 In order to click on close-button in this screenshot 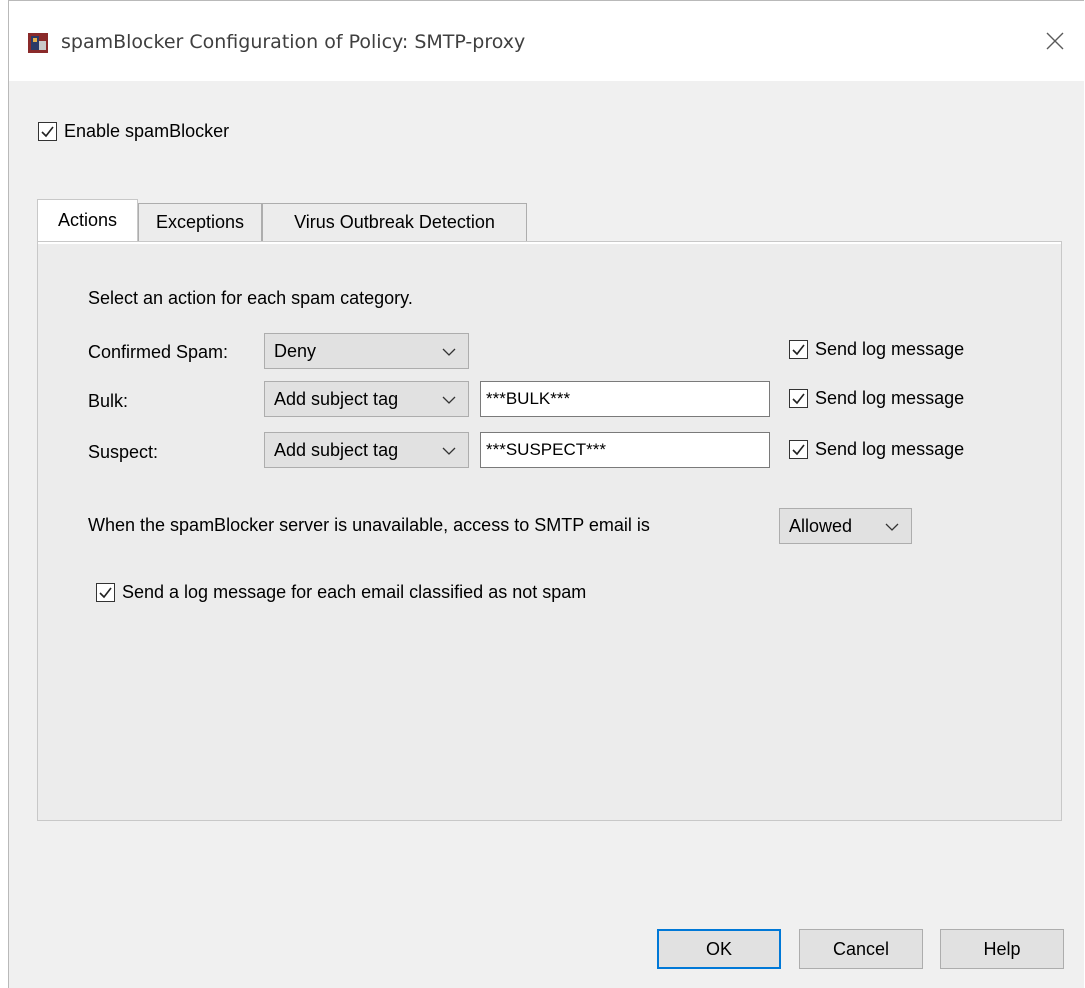, I will do `click(1055, 41)`.